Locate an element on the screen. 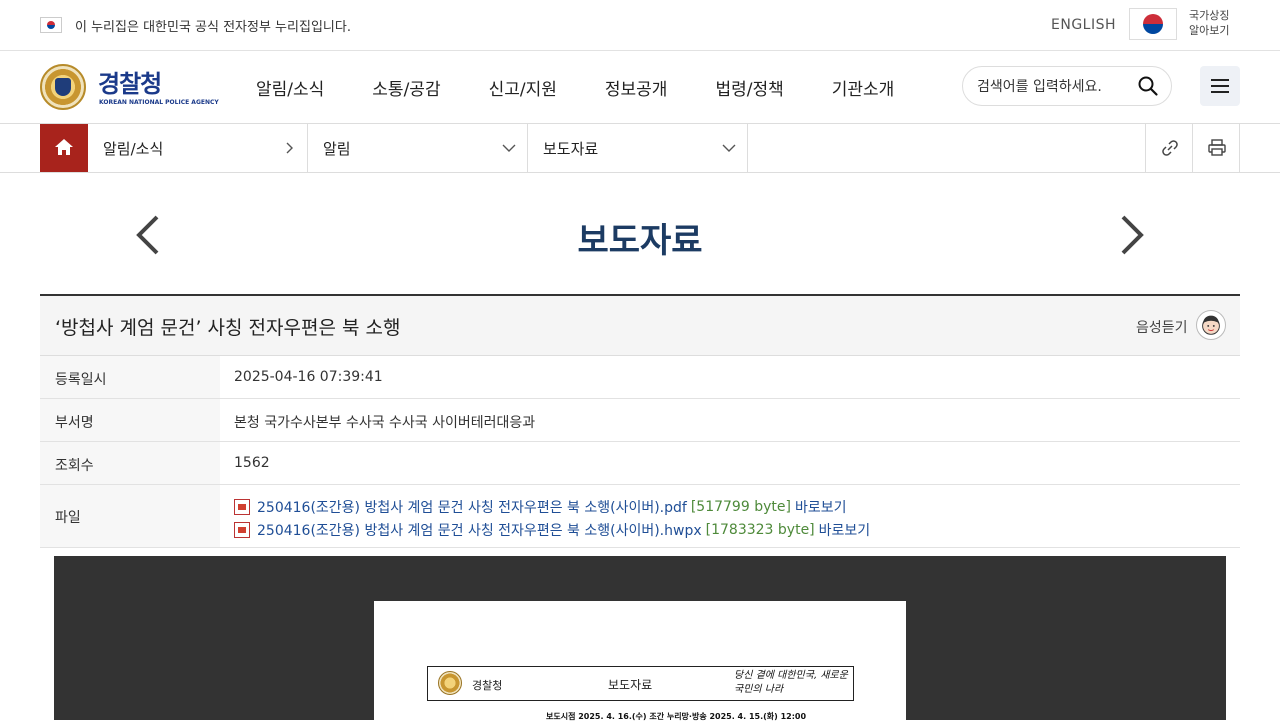 This screenshot has width=1280, height=722. chevron-right-icon is located at coordinates (289, 148).